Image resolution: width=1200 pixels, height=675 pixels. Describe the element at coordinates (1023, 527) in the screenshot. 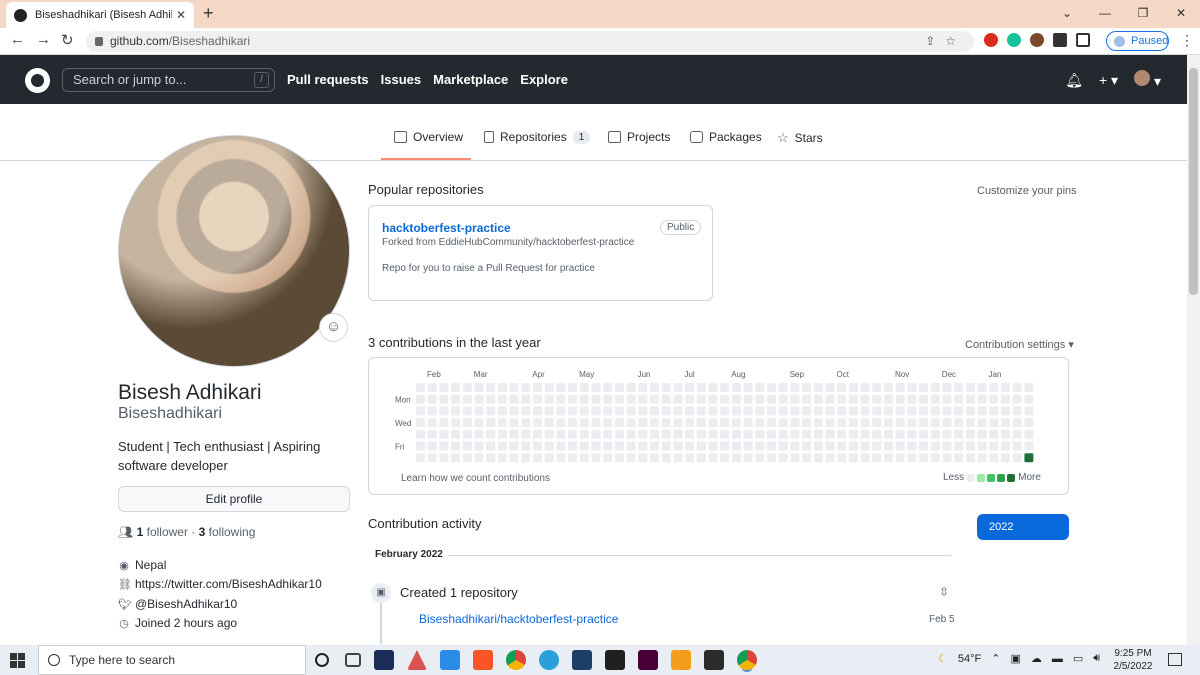

I see `year-2022-button: 2022` at that location.